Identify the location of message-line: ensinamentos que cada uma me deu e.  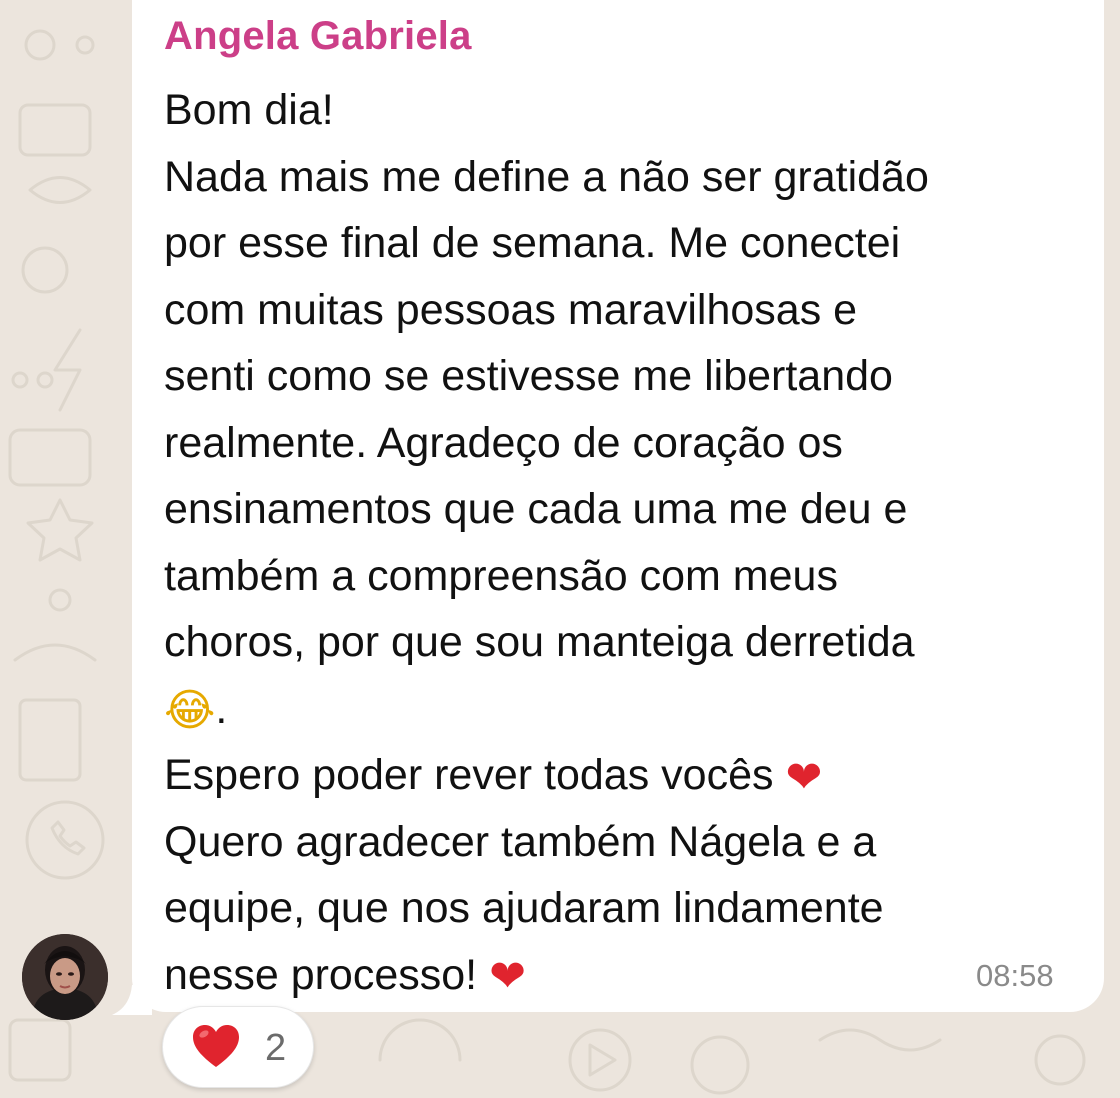
(536, 509).